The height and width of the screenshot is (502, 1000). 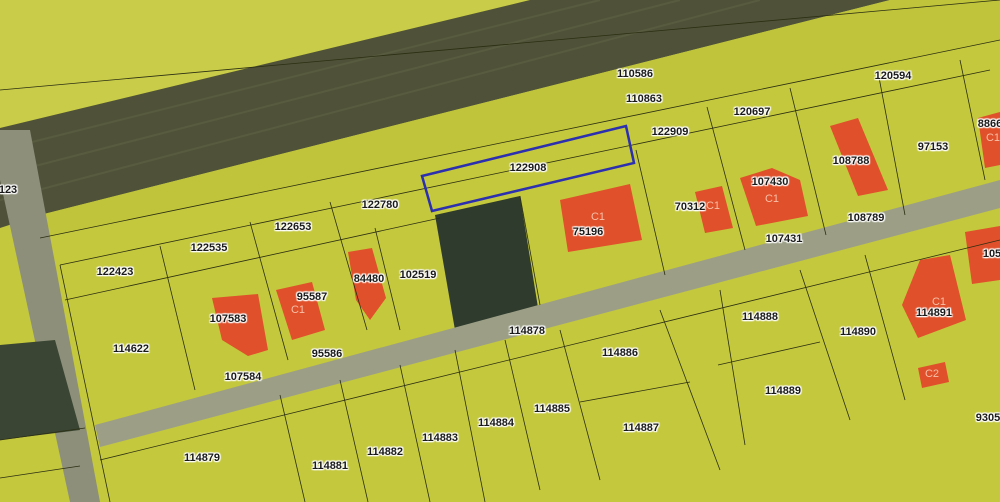 I want to click on parcel-label: 114882, so click(x=385, y=452).